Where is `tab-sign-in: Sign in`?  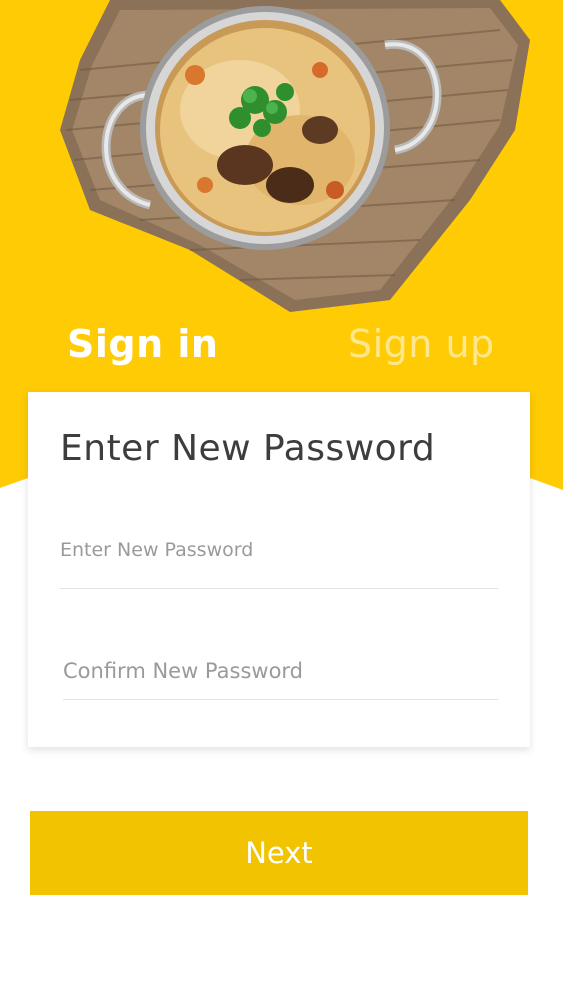 tab-sign-in: Sign in is located at coordinates (142, 344).